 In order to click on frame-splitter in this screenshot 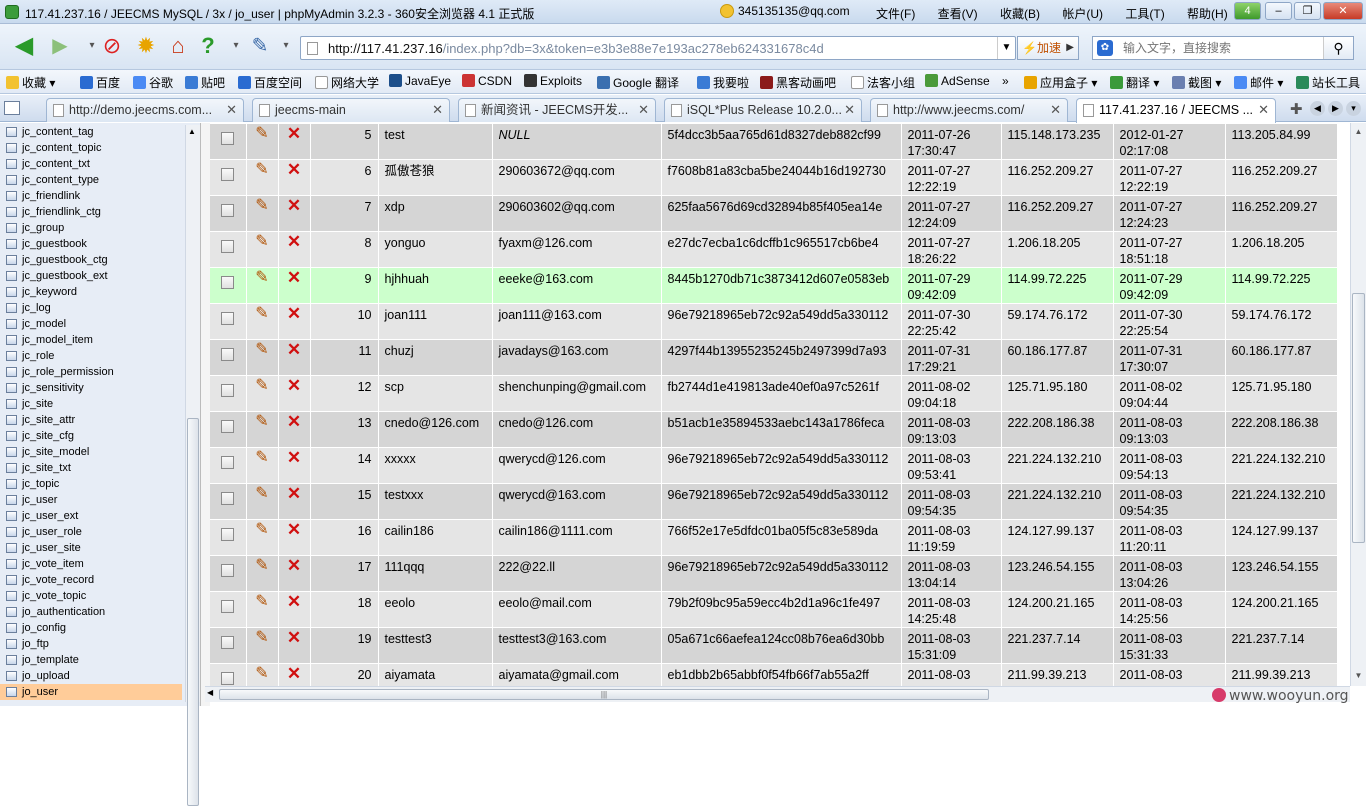, I will do `click(205, 414)`.